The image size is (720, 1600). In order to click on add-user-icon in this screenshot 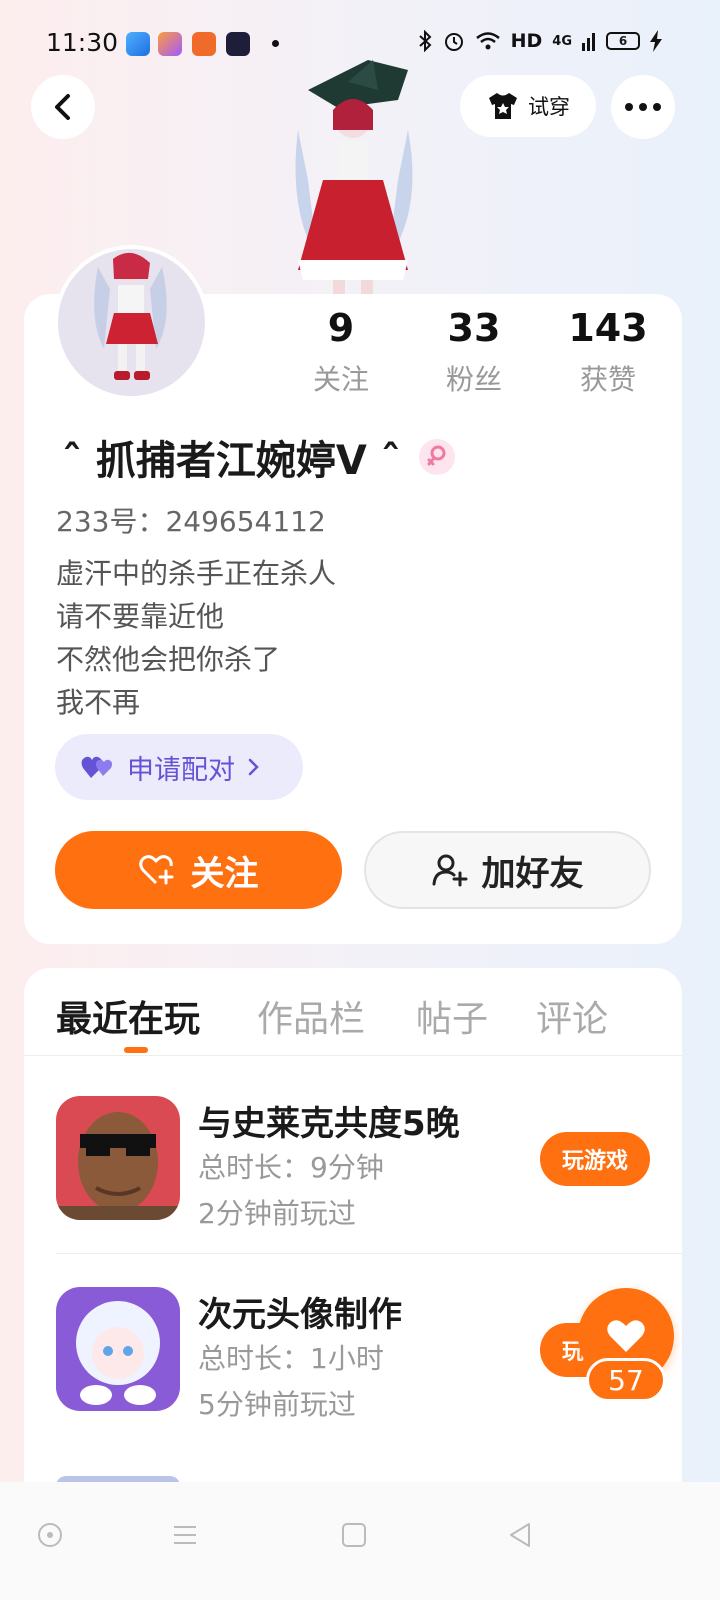, I will do `click(449, 870)`.